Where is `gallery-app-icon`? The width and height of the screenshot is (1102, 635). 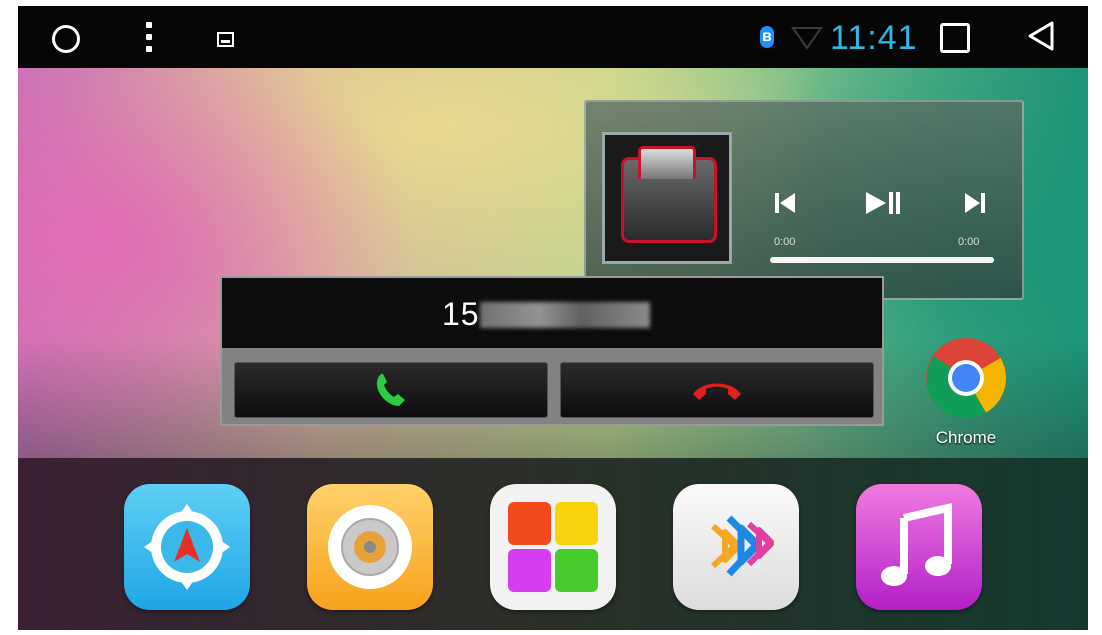
gallery-app-icon is located at coordinates (553, 547).